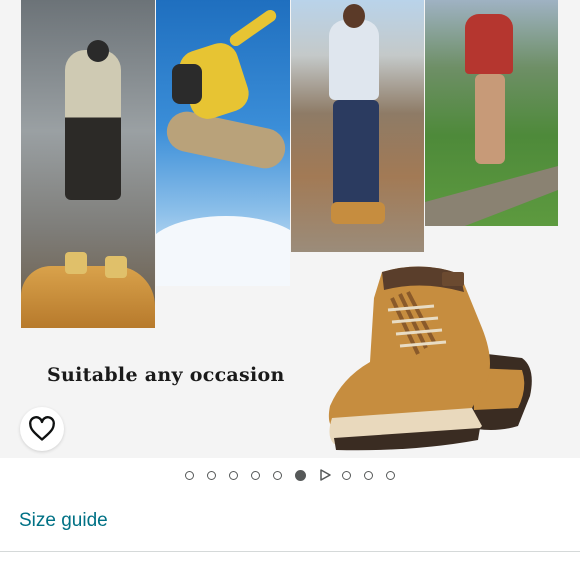 The height and width of the screenshot is (580, 580). What do you see at coordinates (166, 375) in the screenshot?
I see `product-slogan: Suitable any occasion` at bounding box center [166, 375].